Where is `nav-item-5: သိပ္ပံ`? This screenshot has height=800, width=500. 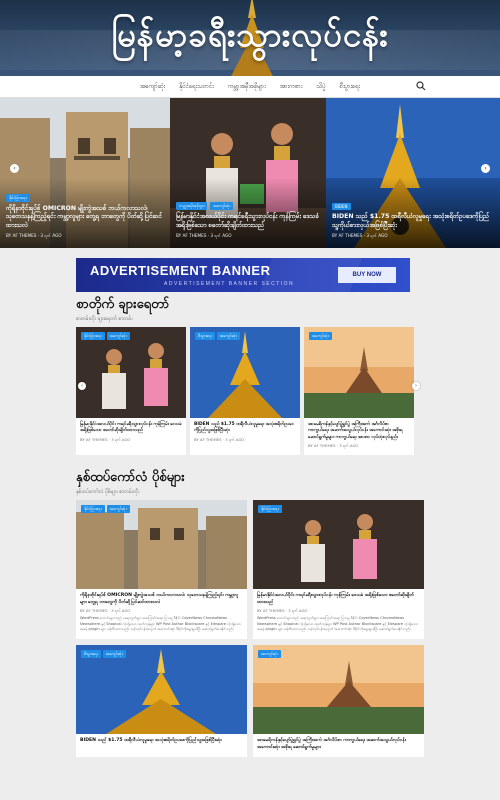
nav-item-5: သိပ္ပံ is located at coordinates (320, 86).